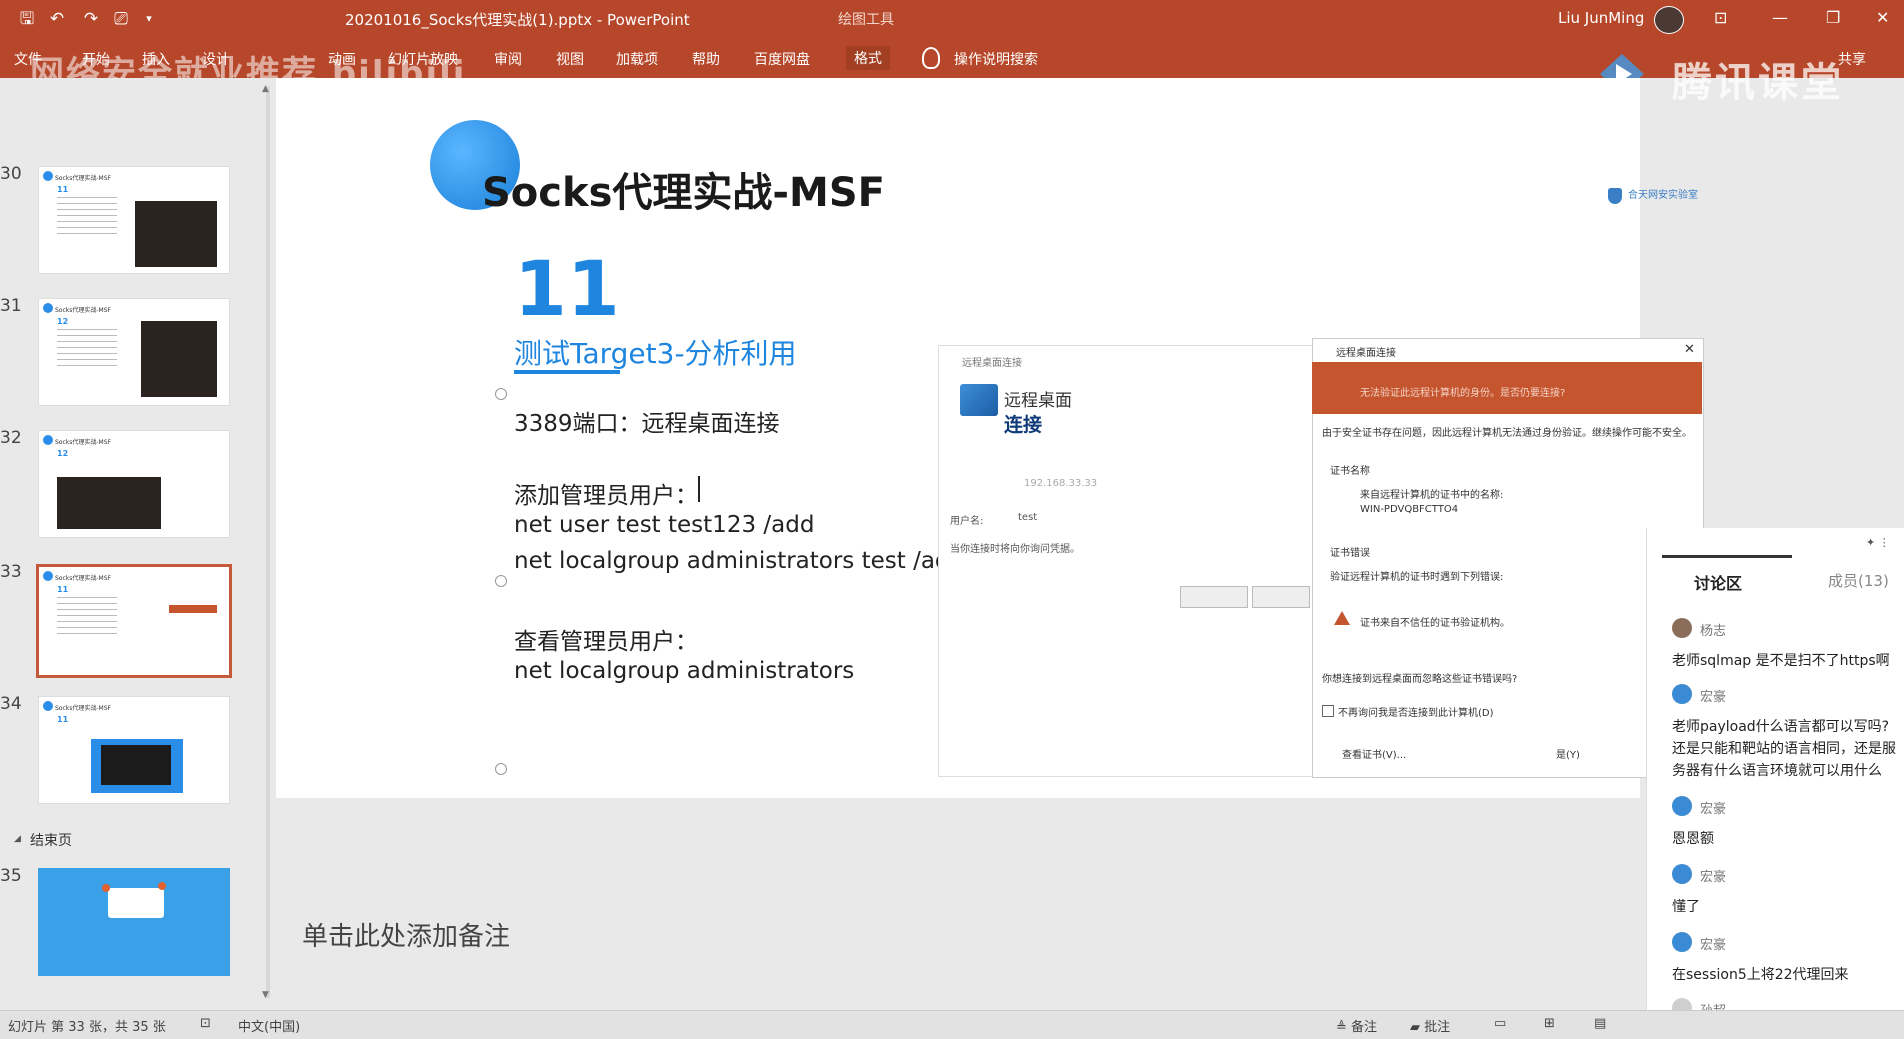 The height and width of the screenshot is (1039, 1904). I want to click on message-text: 老师sqlmap 是不是扫不了https啊, so click(1781, 661).